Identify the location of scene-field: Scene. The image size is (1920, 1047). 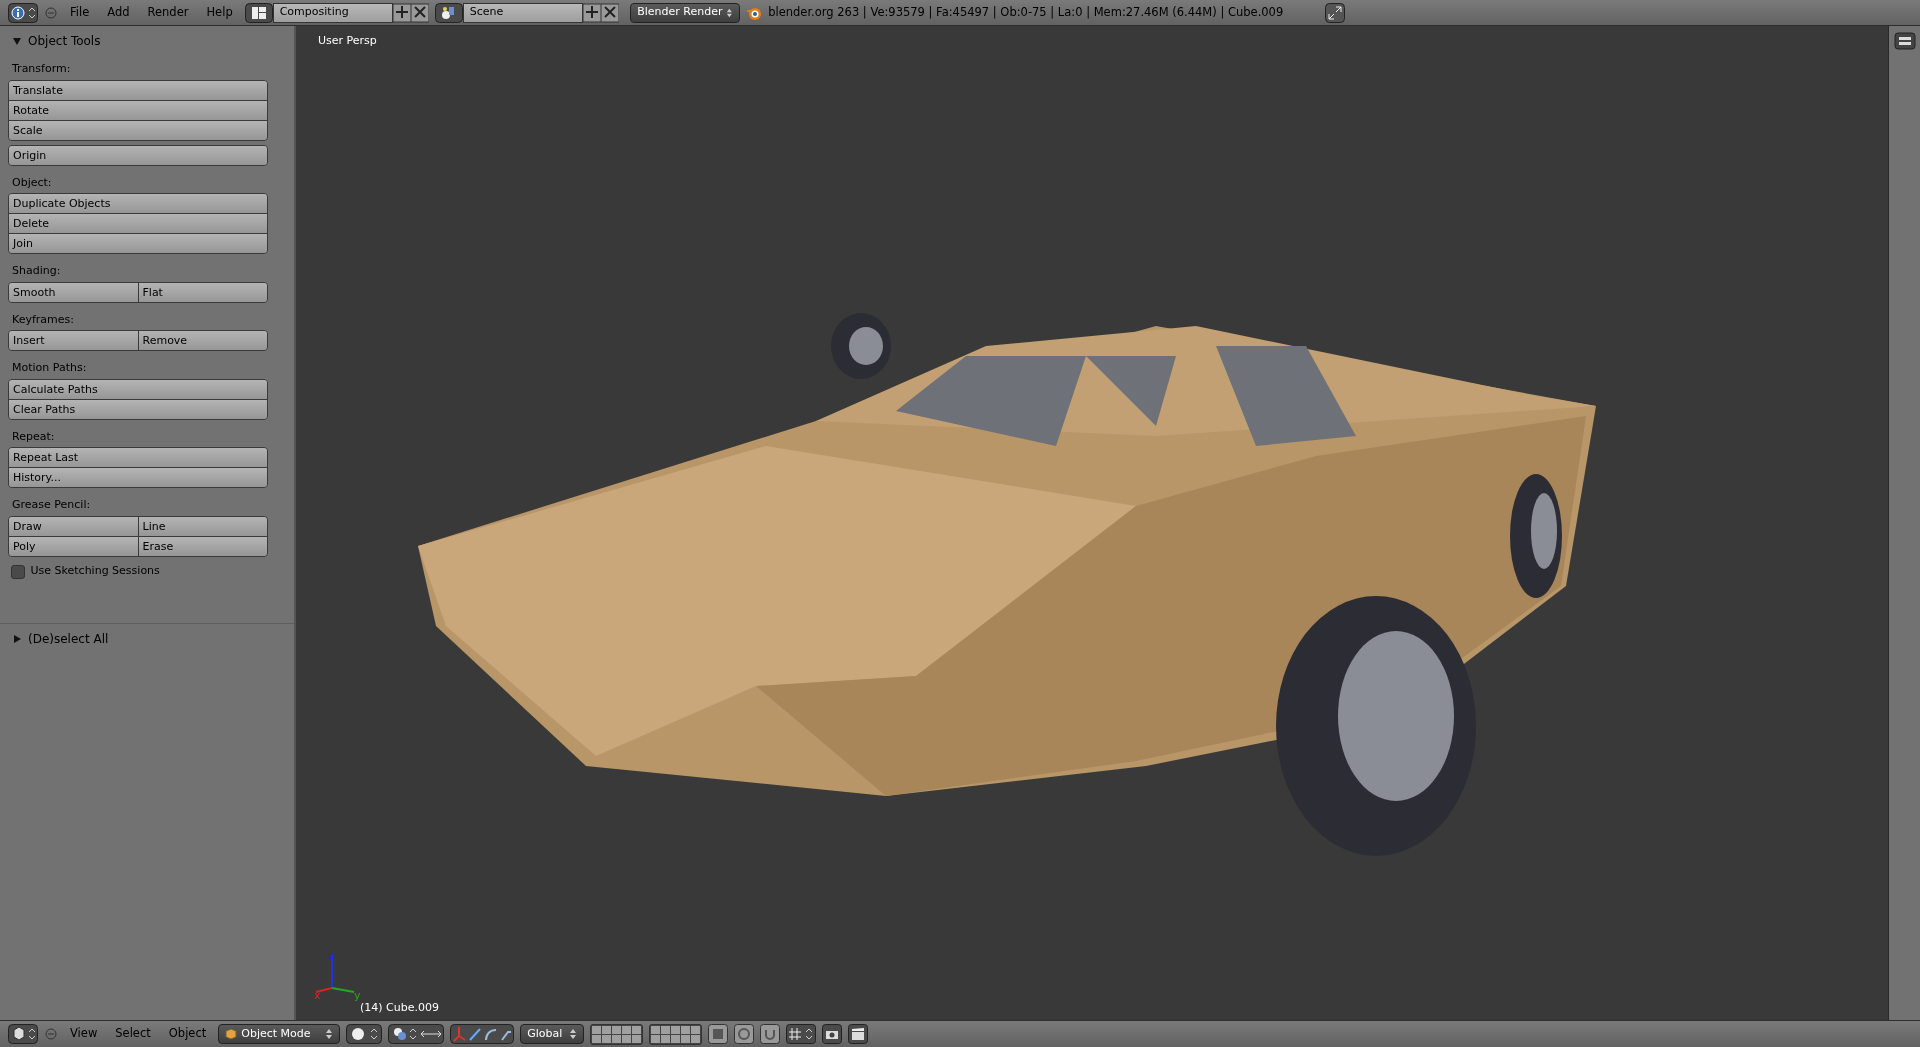
(522, 12).